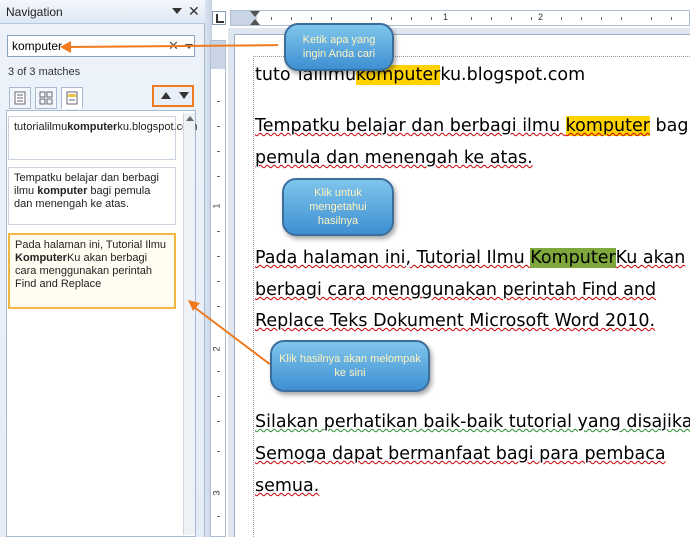 Image resolution: width=690 pixels, height=537 pixels. Describe the element at coordinates (393, 258) in the screenshot. I see `doc-text: Pada halaman ini, Tutorial Ilmu` at that location.